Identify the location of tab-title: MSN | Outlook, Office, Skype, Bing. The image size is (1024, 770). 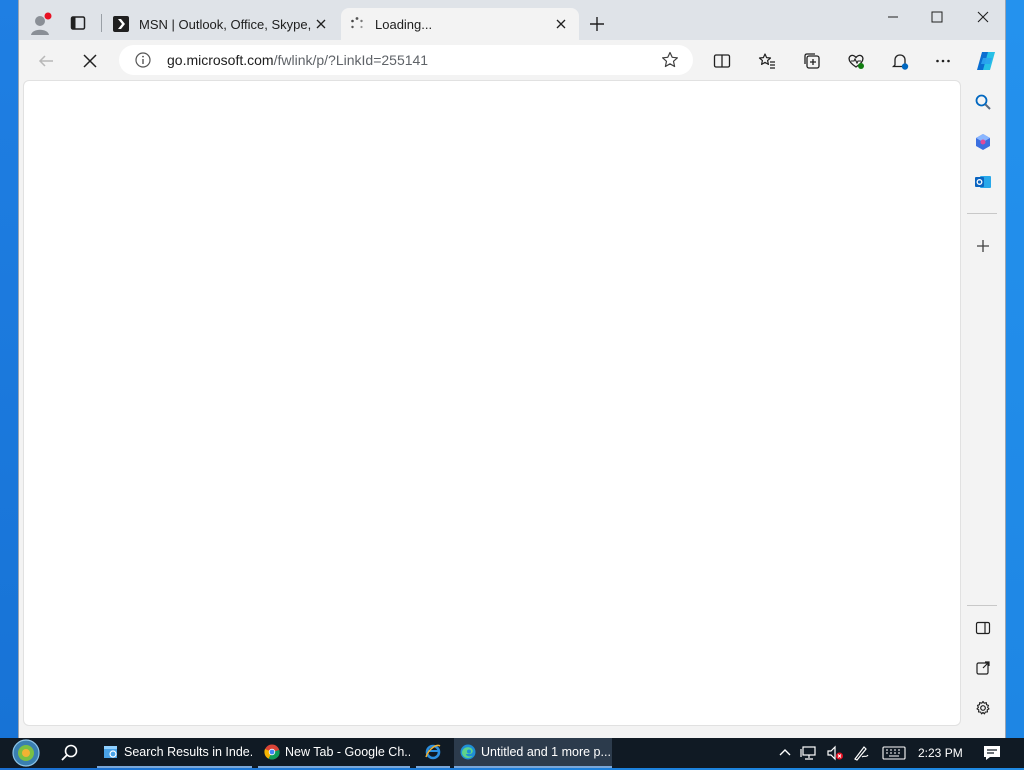
(225, 24).